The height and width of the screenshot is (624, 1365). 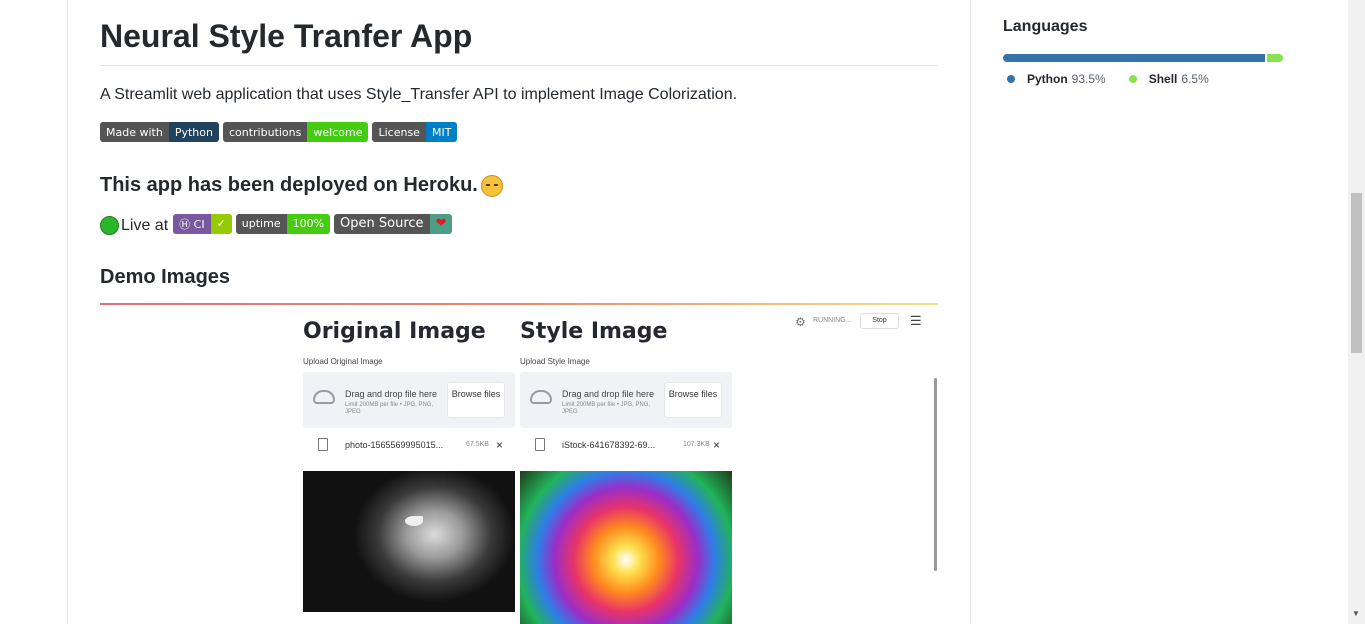 What do you see at coordinates (109, 225) in the screenshot?
I see `green-circle-icon` at bounding box center [109, 225].